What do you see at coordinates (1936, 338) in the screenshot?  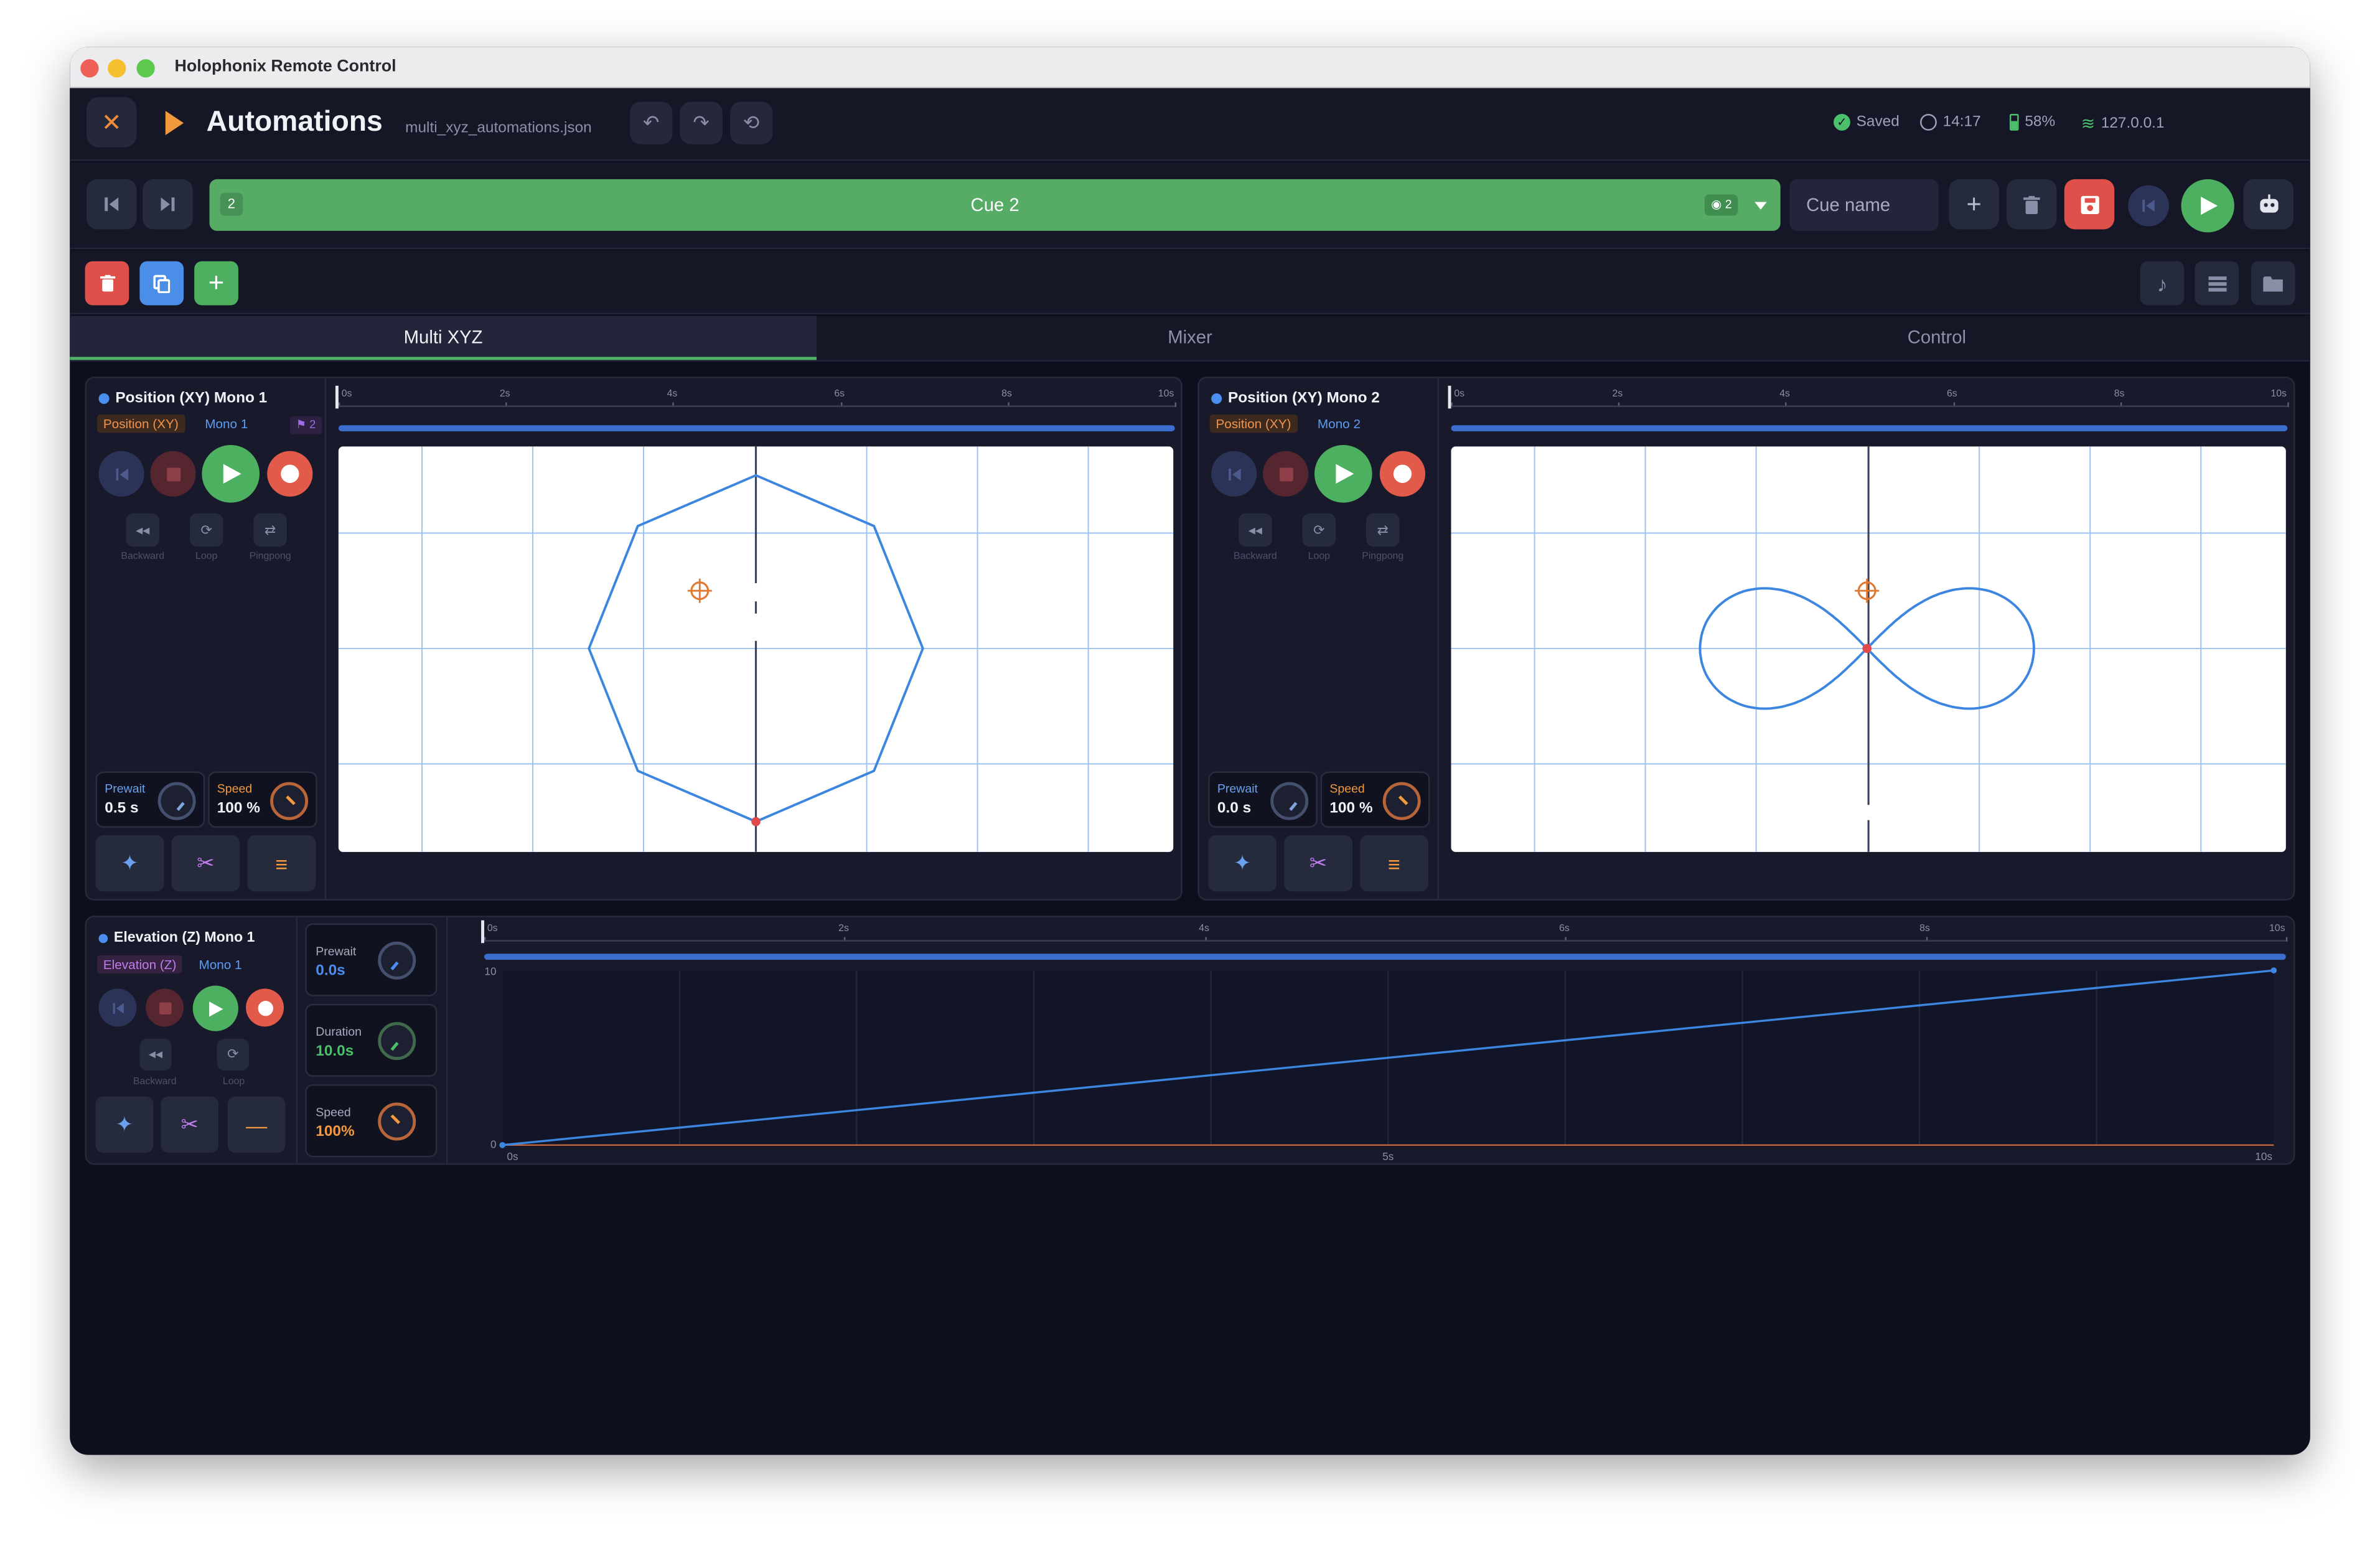 I see `tab-control: Control` at bounding box center [1936, 338].